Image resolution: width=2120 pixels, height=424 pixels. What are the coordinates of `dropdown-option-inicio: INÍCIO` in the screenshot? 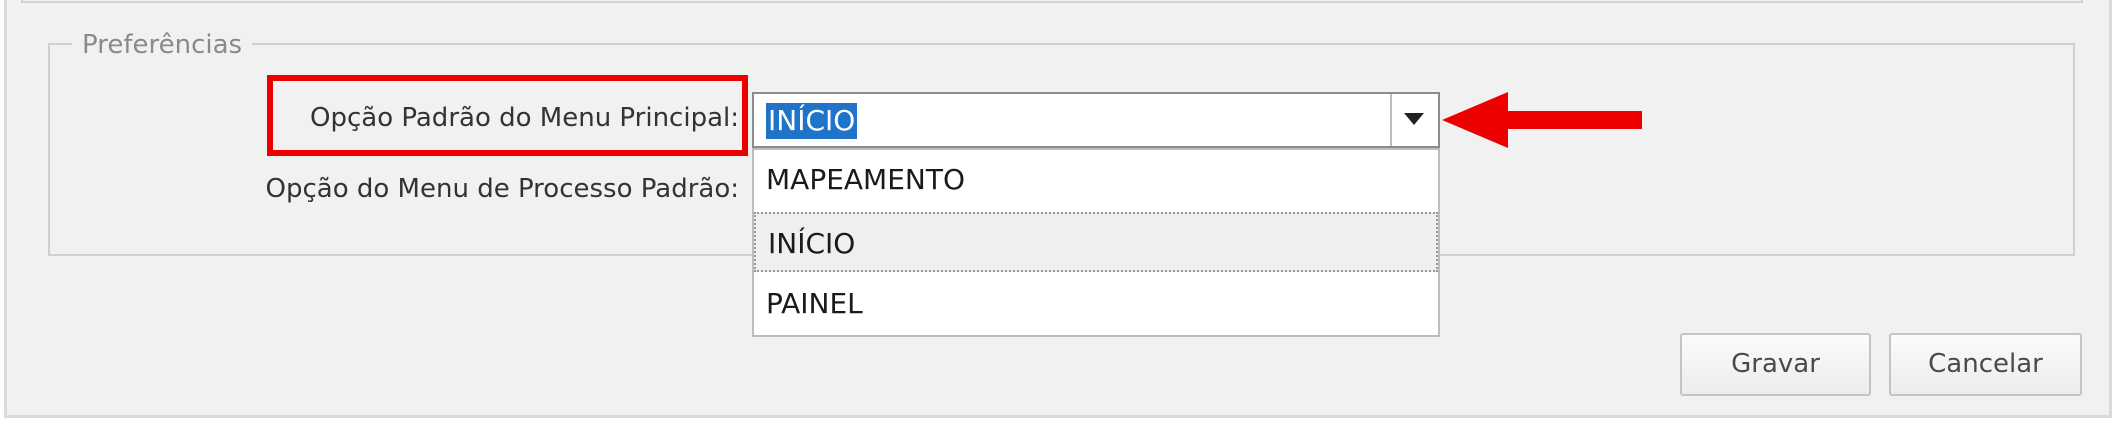 It's located at (1096, 242).